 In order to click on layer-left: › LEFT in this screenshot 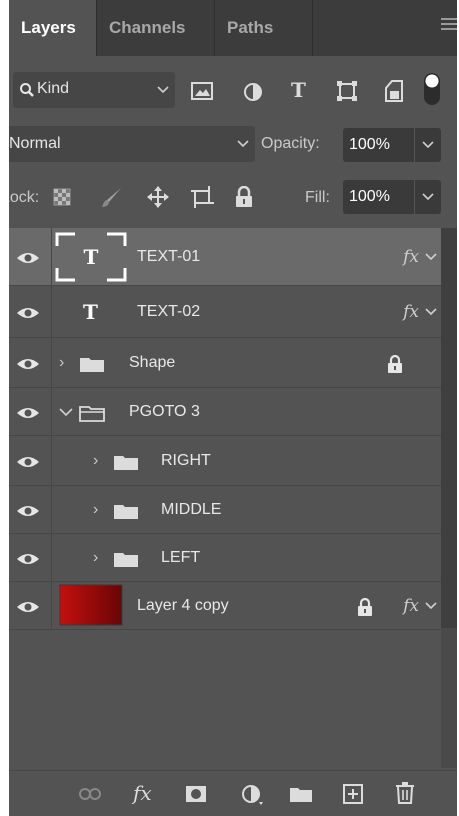, I will do `click(225, 558)`.